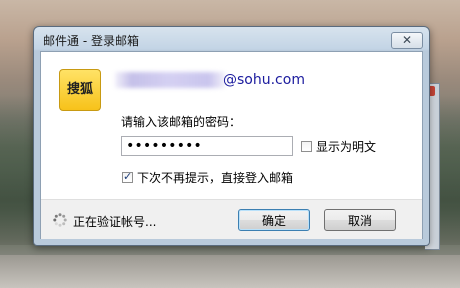 The height and width of the screenshot is (288, 460). Describe the element at coordinates (274, 220) in the screenshot. I see `ok-button: 确定` at that location.